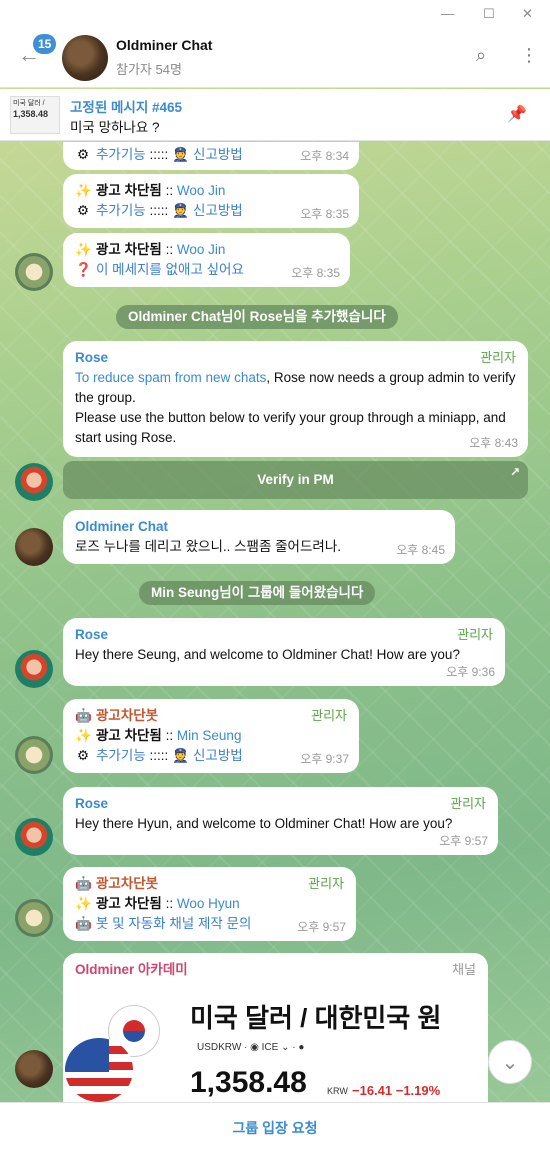 The height and width of the screenshot is (1153, 550). I want to click on price-value: 1,358.48, so click(248, 1082).